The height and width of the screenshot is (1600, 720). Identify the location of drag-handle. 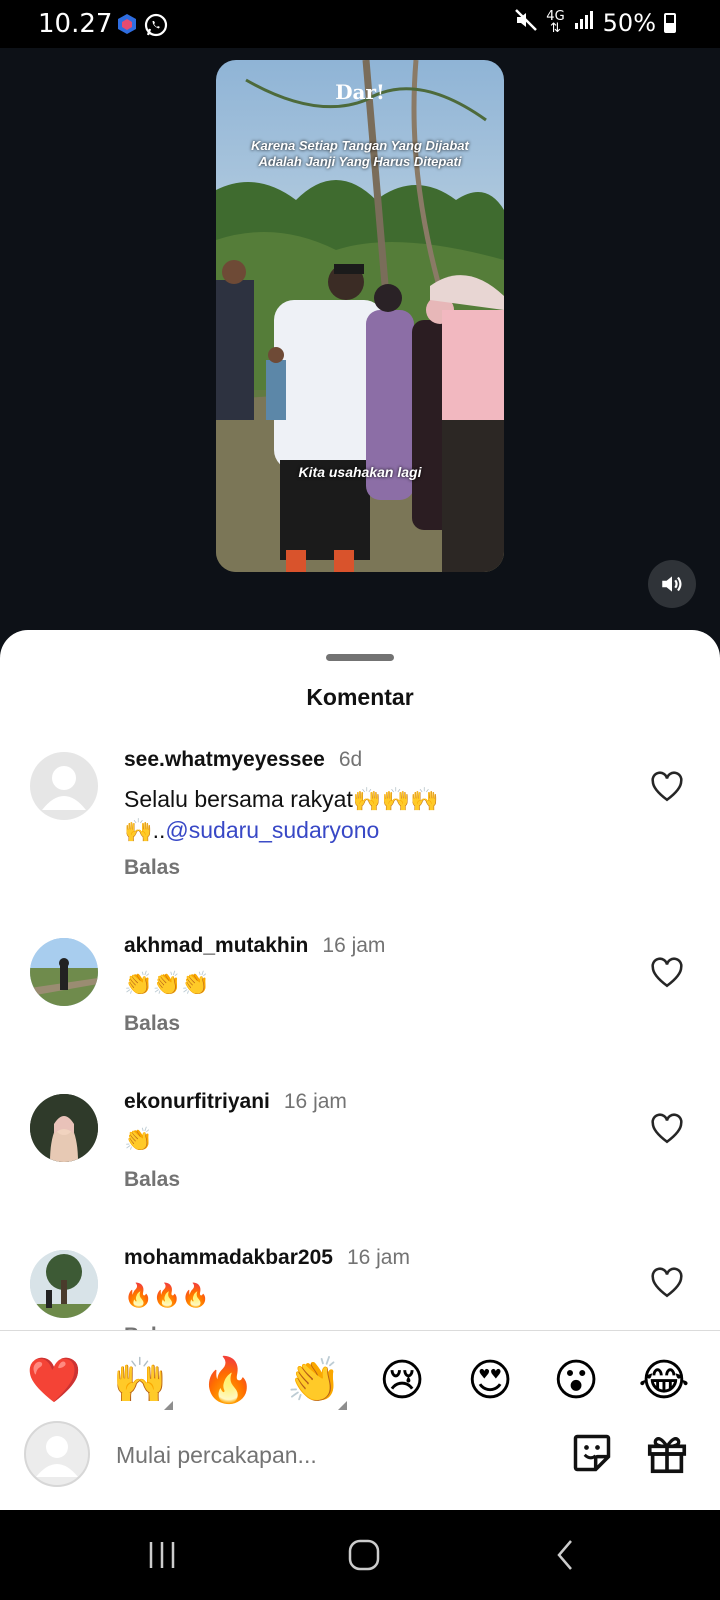
(360, 657).